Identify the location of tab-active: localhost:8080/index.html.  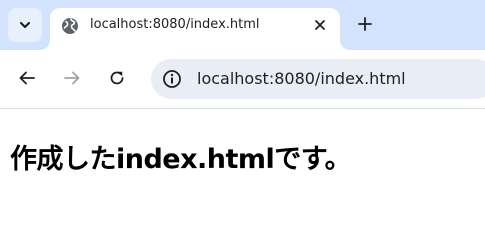
(195, 29).